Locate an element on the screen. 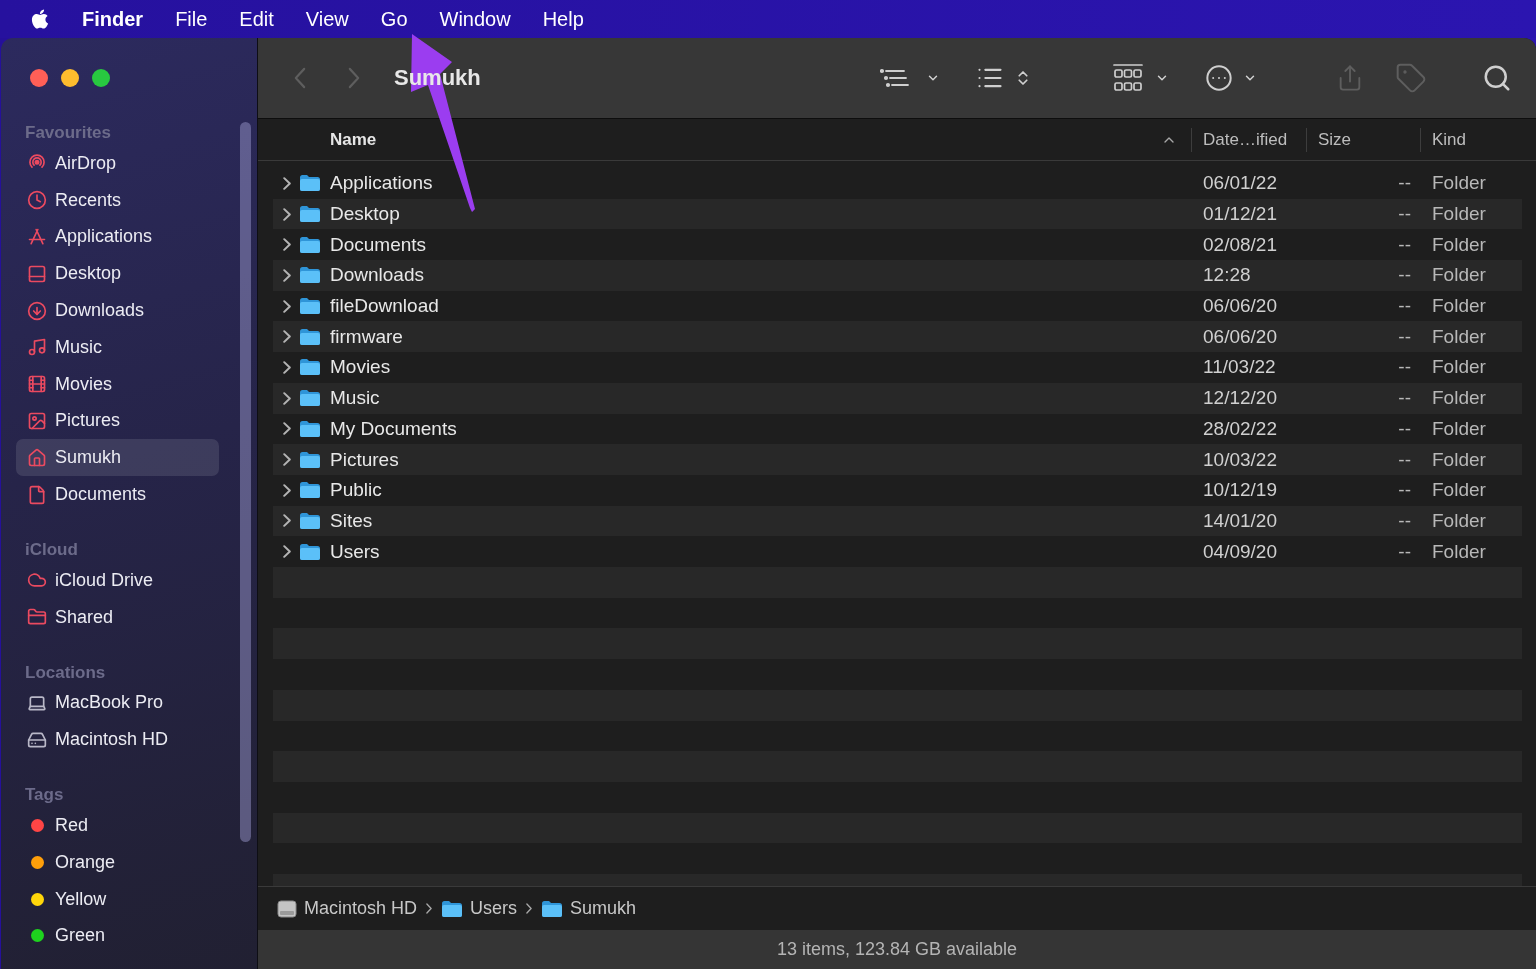  chevron-left-icon is located at coordinates (300, 78).